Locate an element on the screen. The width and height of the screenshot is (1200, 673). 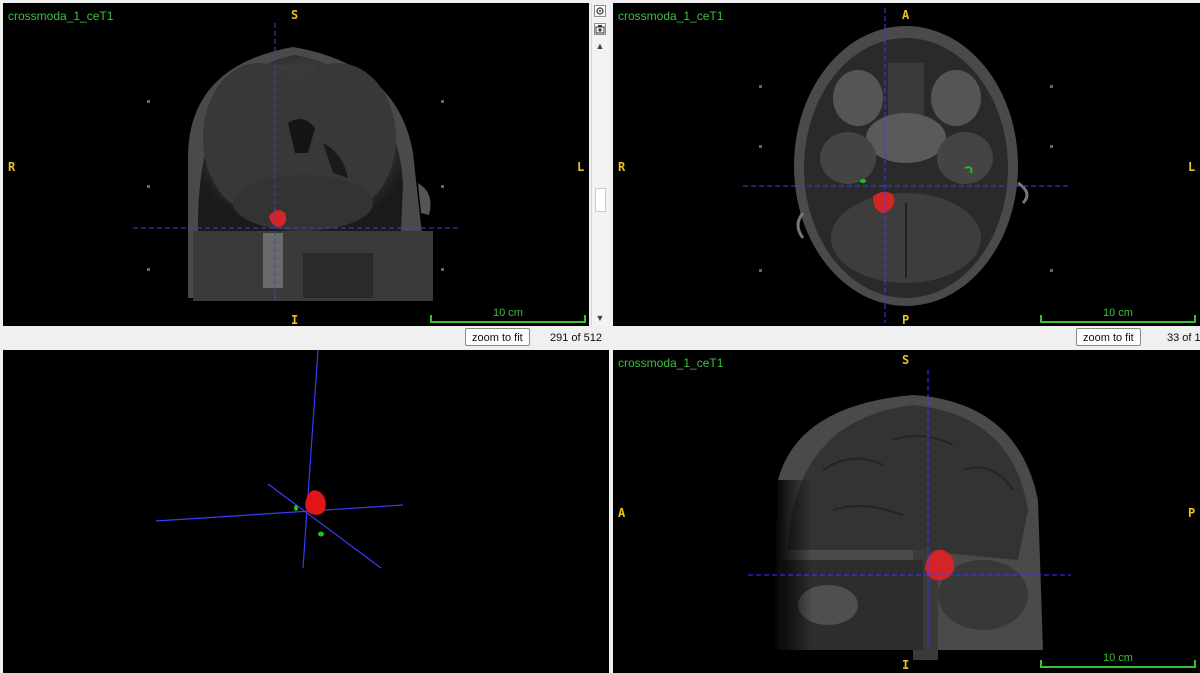
settings-icon is located at coordinates (600, 11).